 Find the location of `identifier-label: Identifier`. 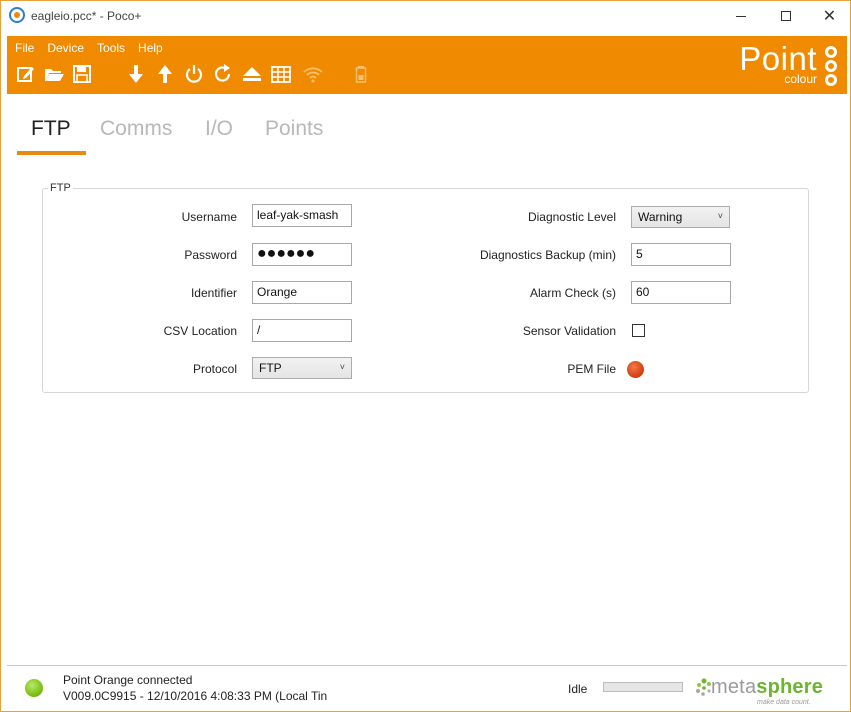

identifier-label: Identifier is located at coordinates (213, 293).